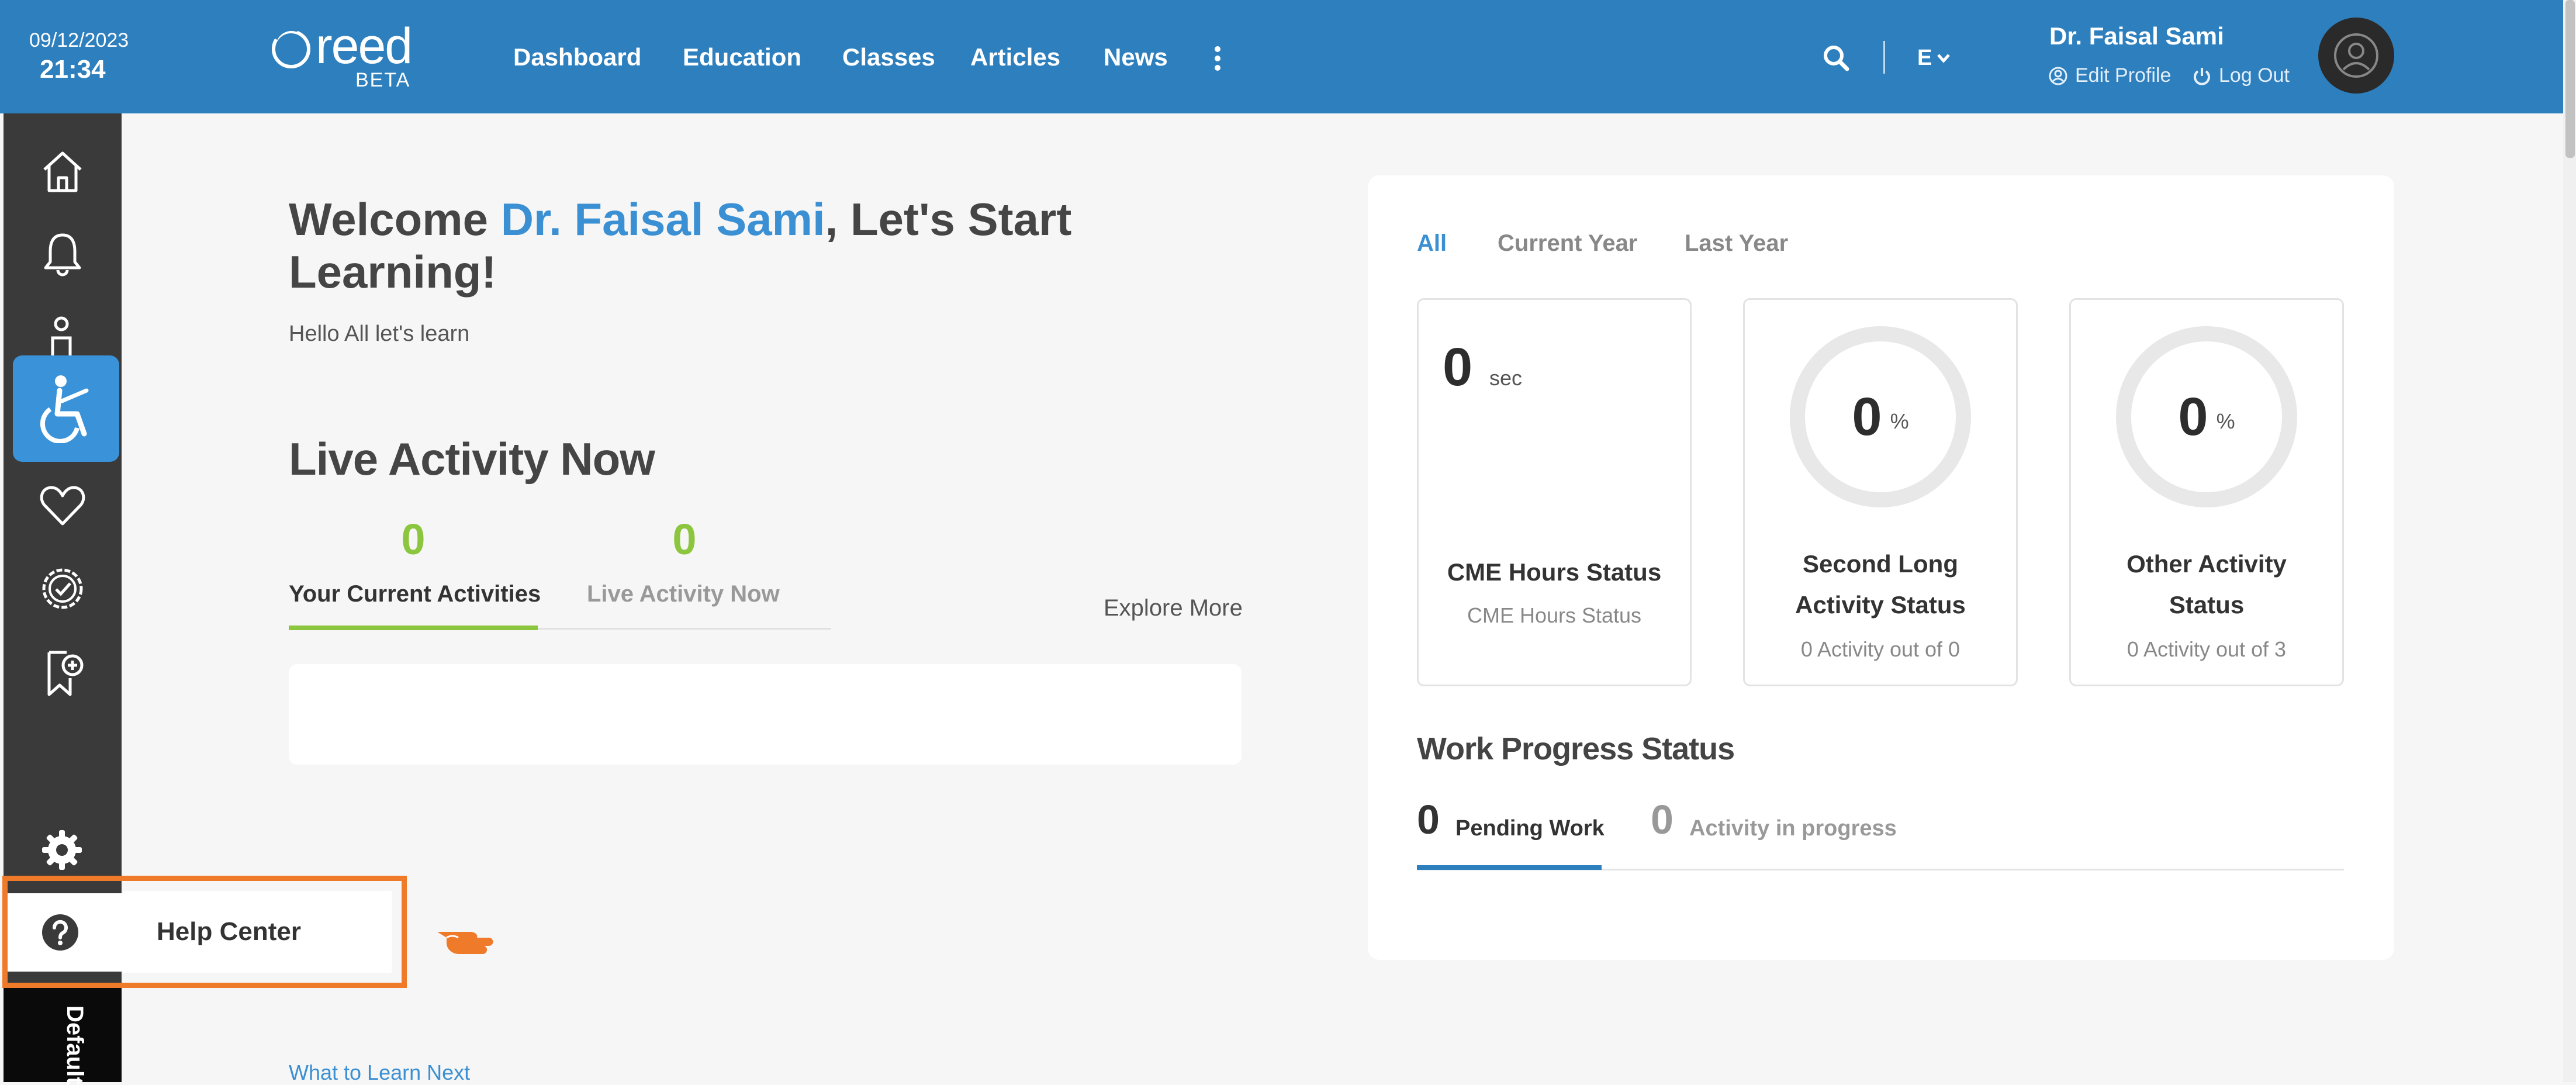  I want to click on beta-label: BETA, so click(383, 80).